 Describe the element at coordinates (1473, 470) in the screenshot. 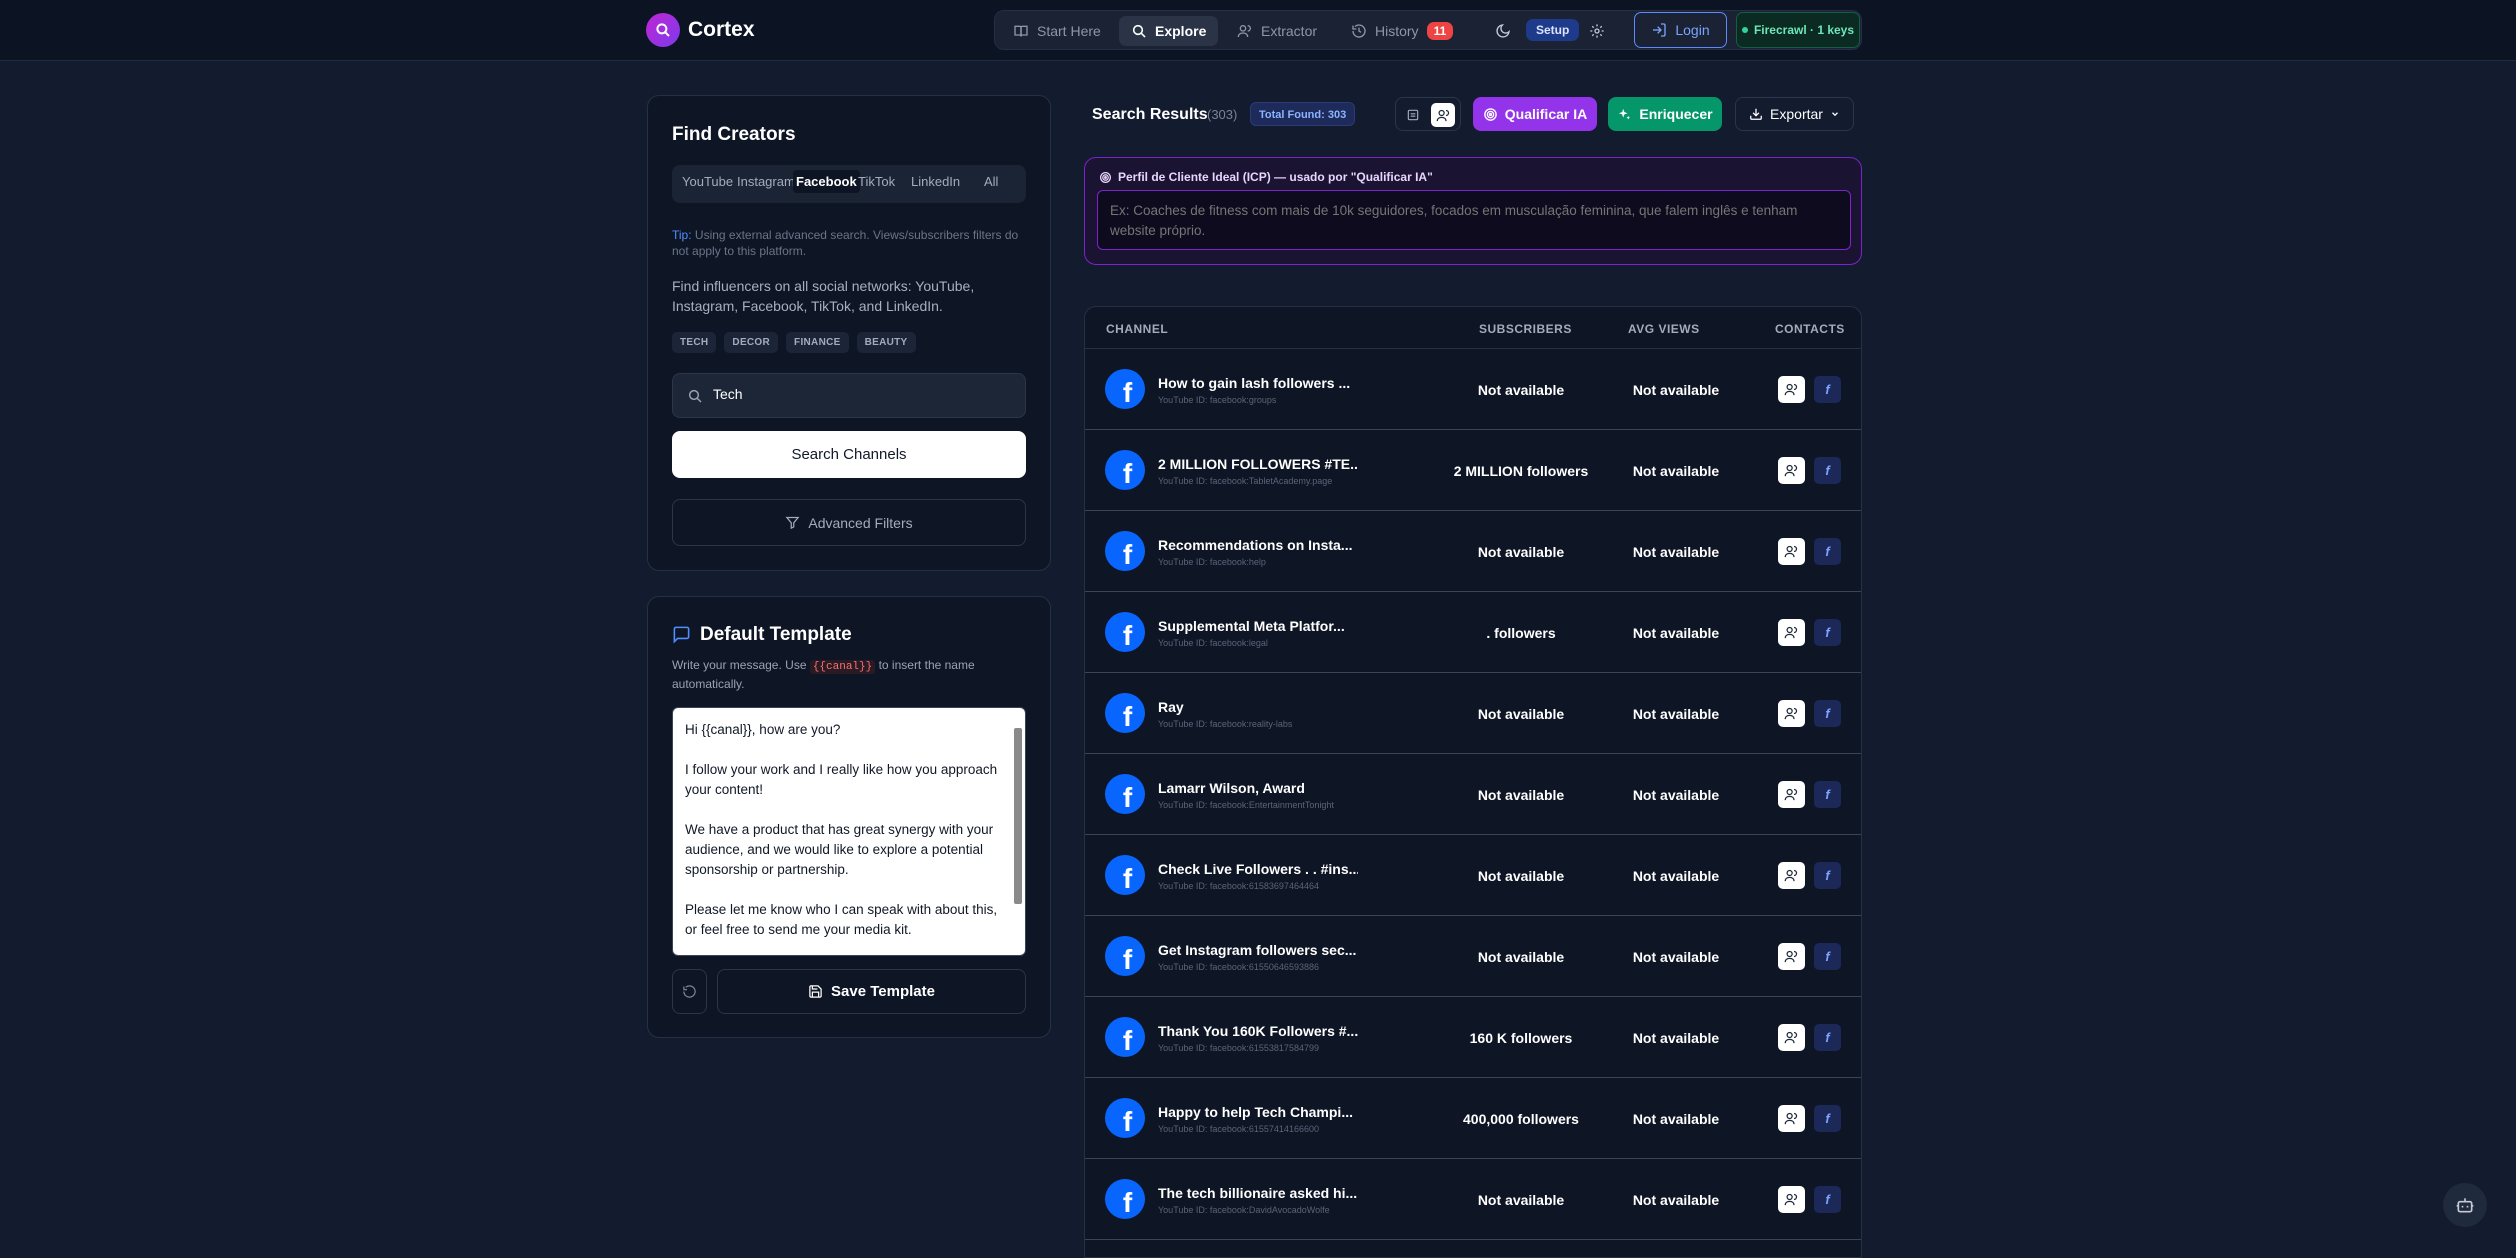

I see `table-row: f 2 MILLION FOLLOWERS #TE... YouTube ID` at that location.